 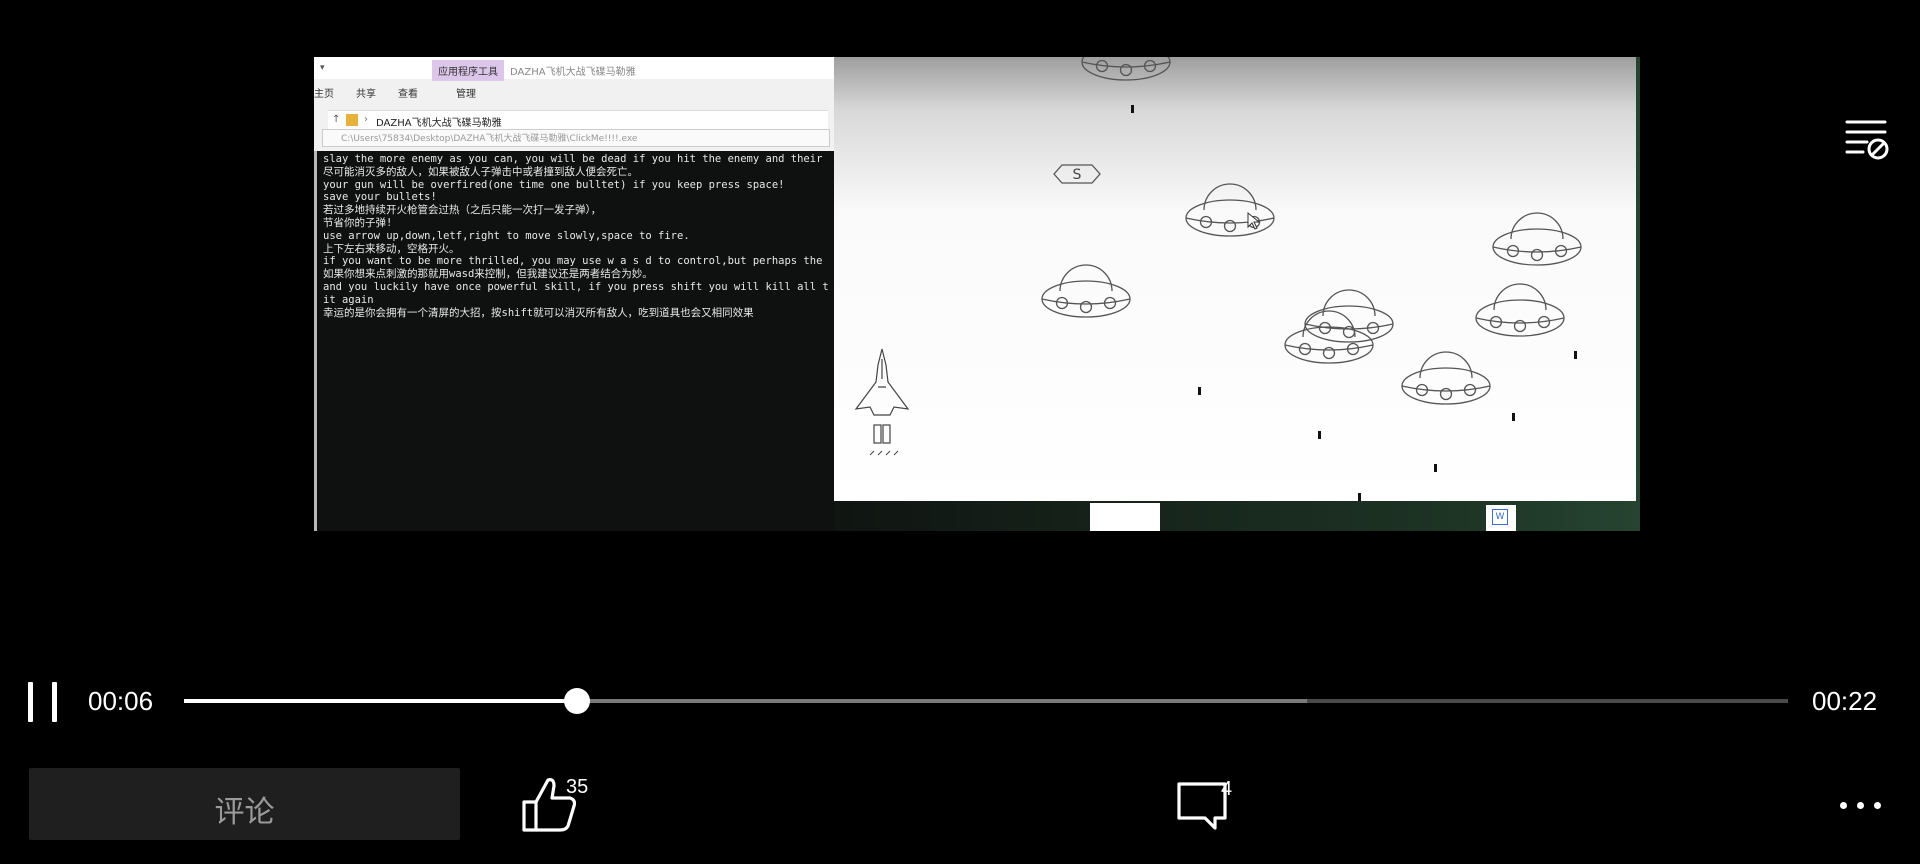 What do you see at coordinates (408, 94) in the screenshot?
I see `tab-view: 查看` at bounding box center [408, 94].